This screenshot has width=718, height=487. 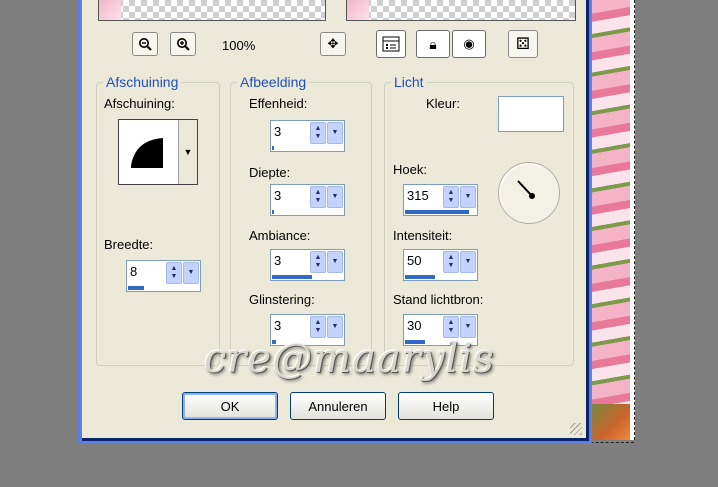 What do you see at coordinates (609, 422) in the screenshot?
I see `background-image-corner` at bounding box center [609, 422].